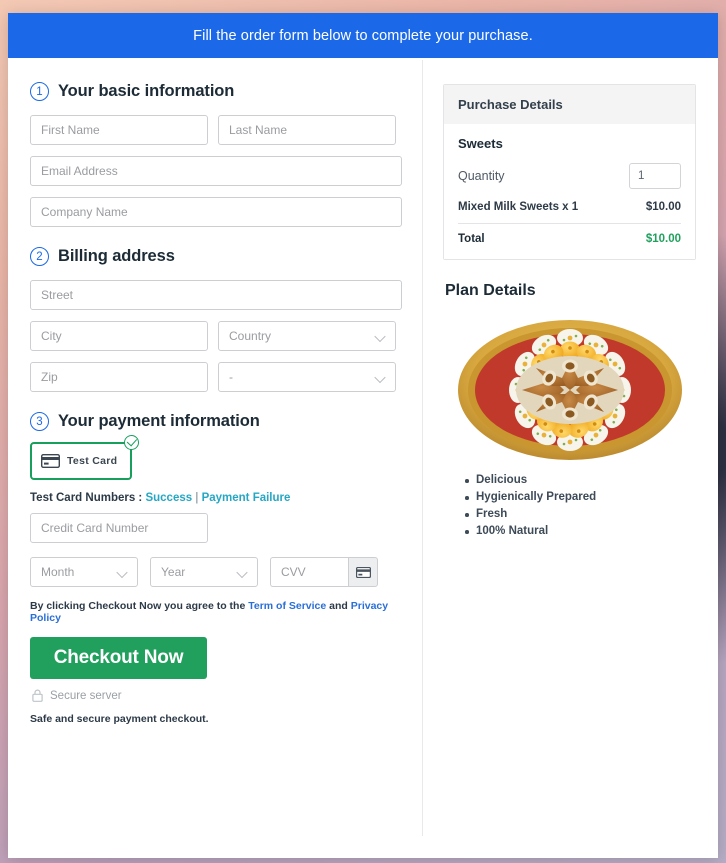 The image size is (726, 863). Describe the element at coordinates (216, 130) in the screenshot. I see `name-row: First Name Last Name` at that location.